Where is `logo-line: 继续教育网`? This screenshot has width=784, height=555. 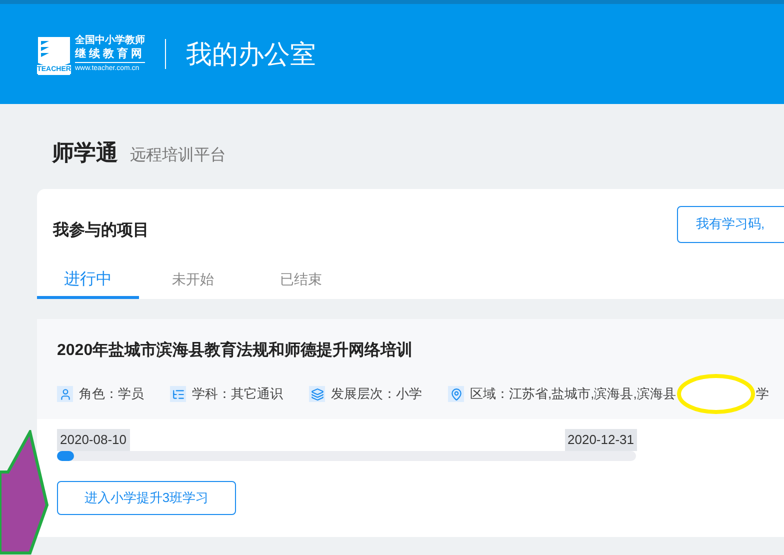
logo-line: 继续教育网 is located at coordinates (110, 56).